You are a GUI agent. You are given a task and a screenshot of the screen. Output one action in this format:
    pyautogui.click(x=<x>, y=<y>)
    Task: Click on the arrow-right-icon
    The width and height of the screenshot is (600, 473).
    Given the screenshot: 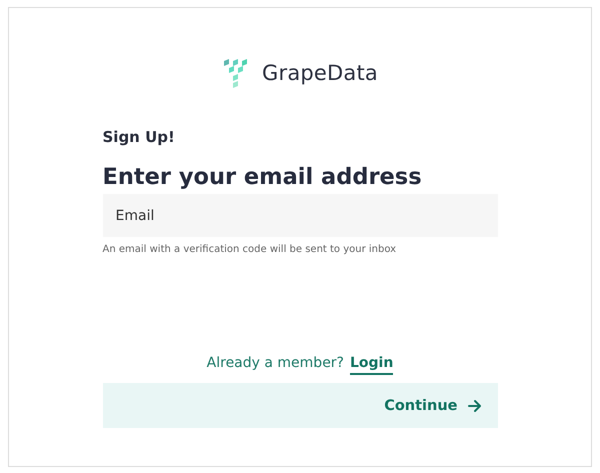 What is the action you would take?
    pyautogui.click(x=475, y=405)
    